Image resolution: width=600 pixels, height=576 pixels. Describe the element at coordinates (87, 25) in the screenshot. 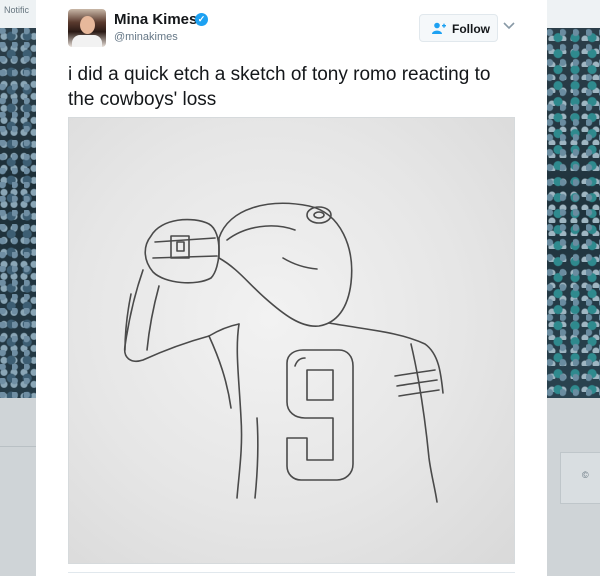

I see `avatar-face` at that location.